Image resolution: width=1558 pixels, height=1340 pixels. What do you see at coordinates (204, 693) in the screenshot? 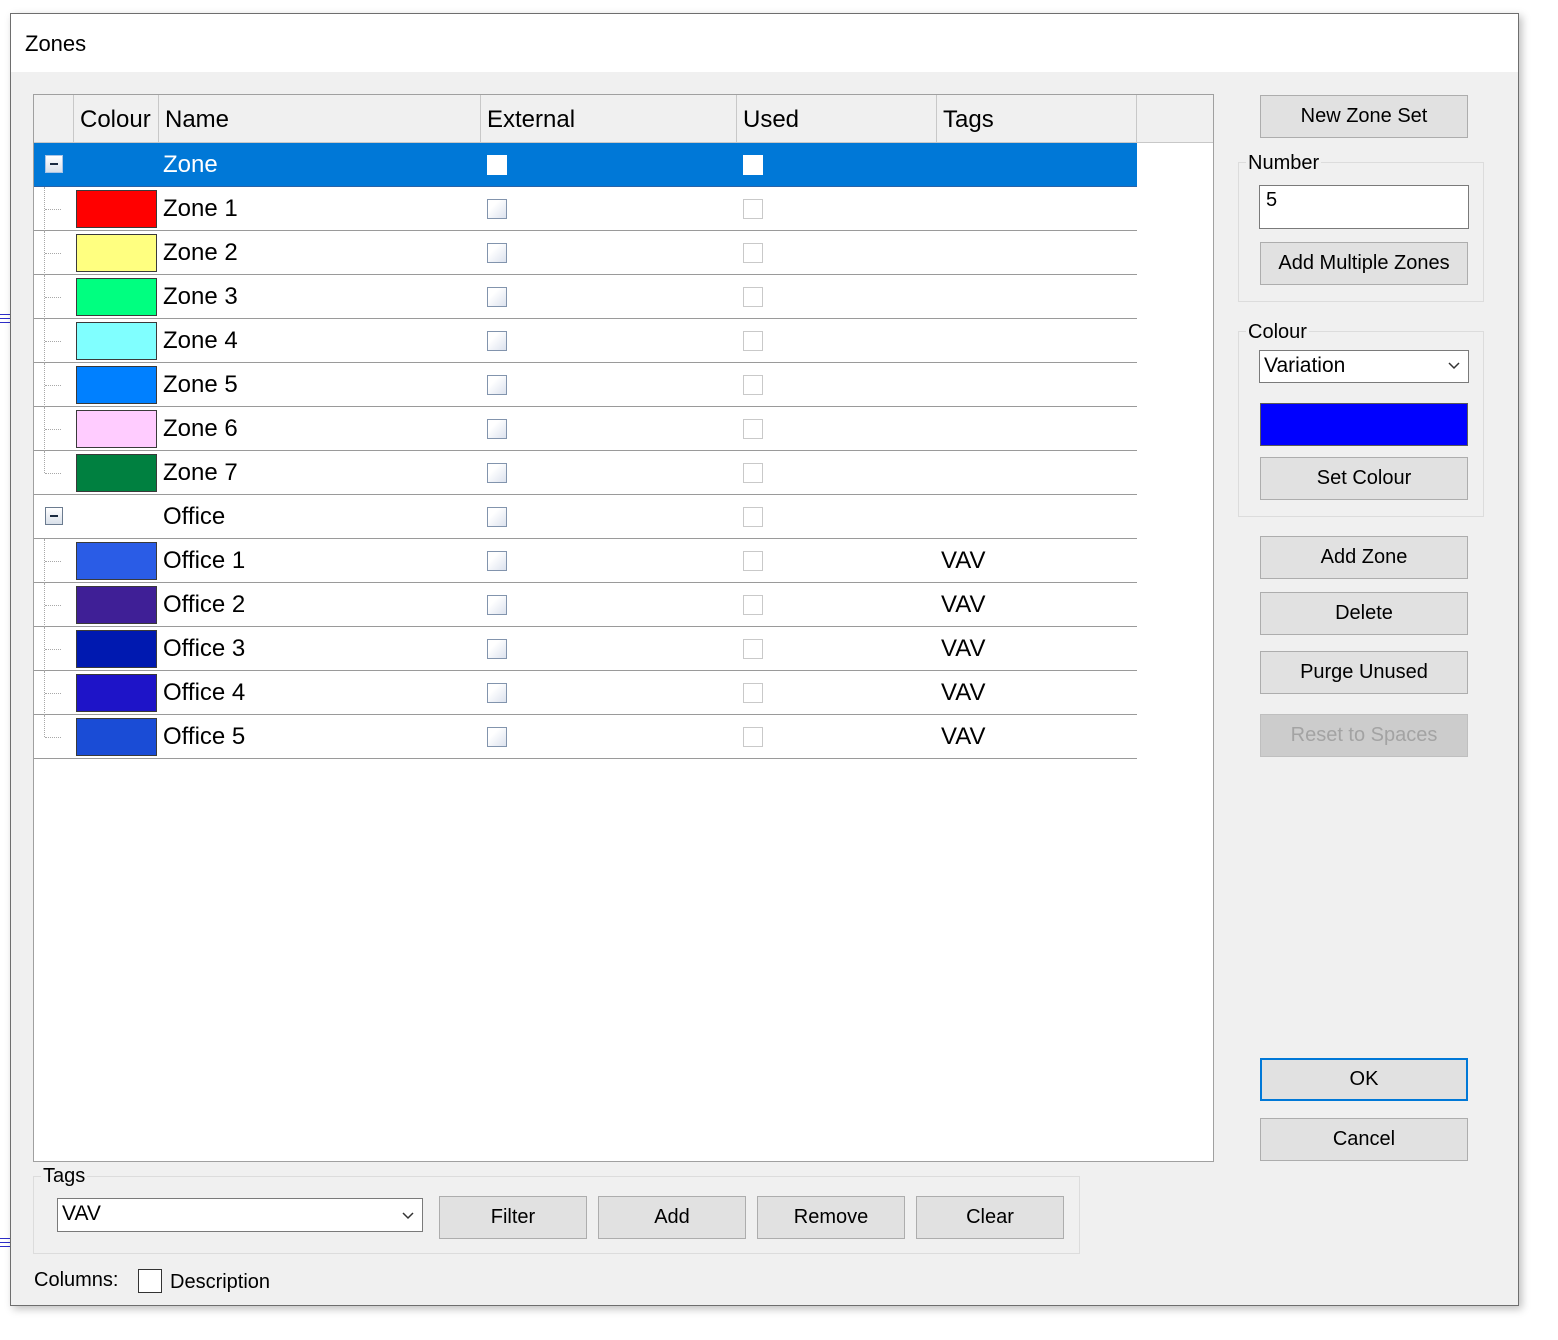
I see `zone-name-cell: Office 4` at bounding box center [204, 693].